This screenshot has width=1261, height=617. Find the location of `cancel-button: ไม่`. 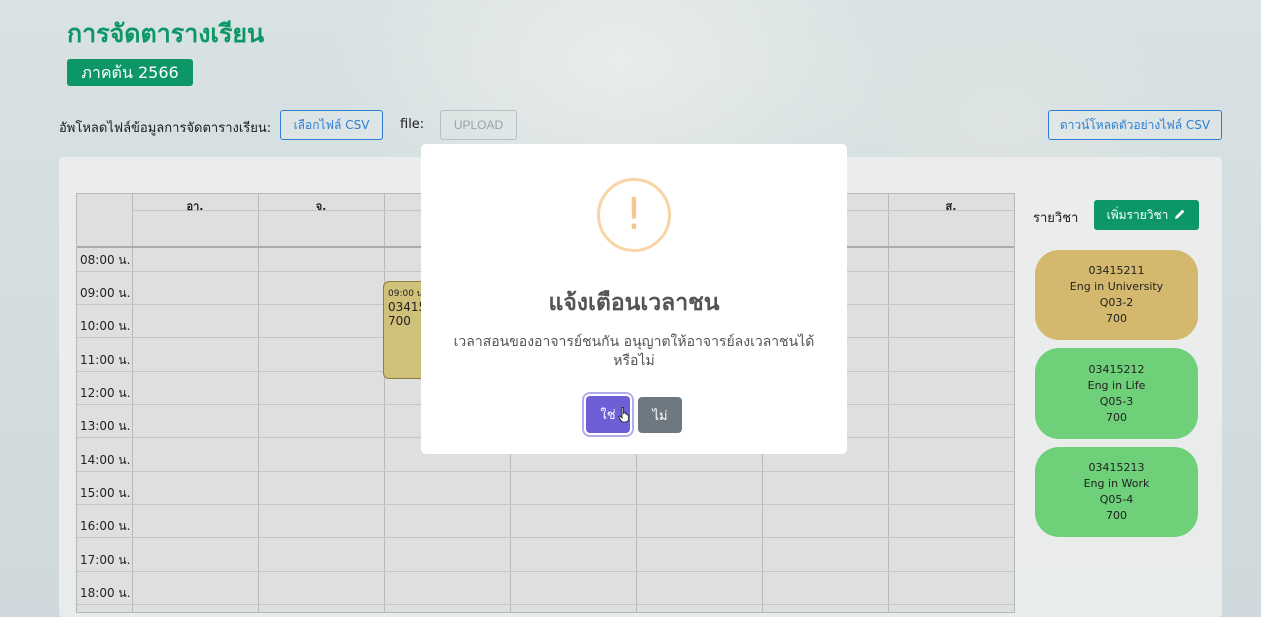

cancel-button: ไม่ is located at coordinates (660, 415).